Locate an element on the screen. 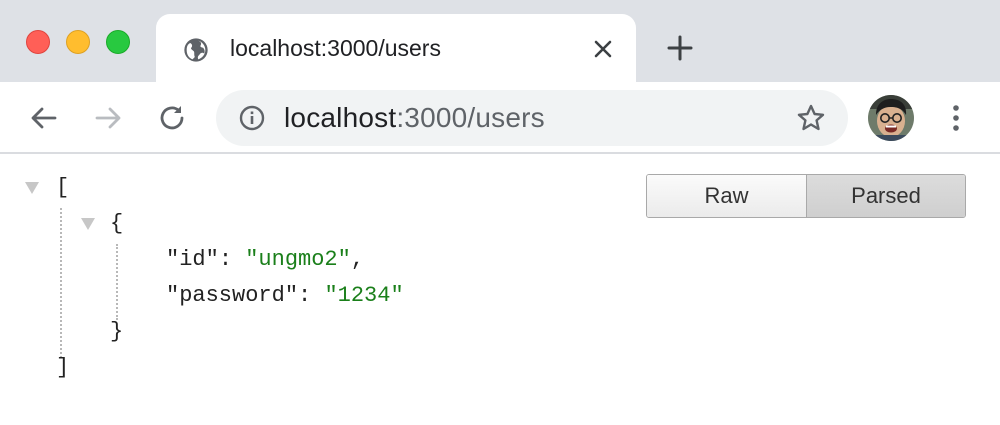 This screenshot has height=425, width=1000. parsed-button: Parsed is located at coordinates (886, 196).